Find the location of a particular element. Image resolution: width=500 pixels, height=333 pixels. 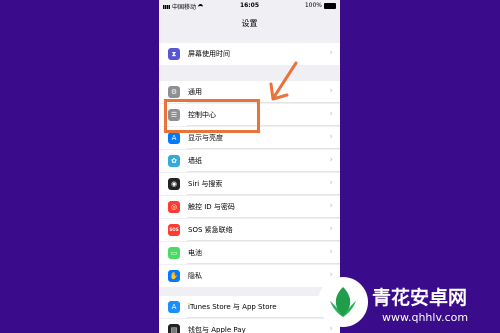

watermark: 青花安卓网 www.qhhlv.com is located at coordinates (407, 304).